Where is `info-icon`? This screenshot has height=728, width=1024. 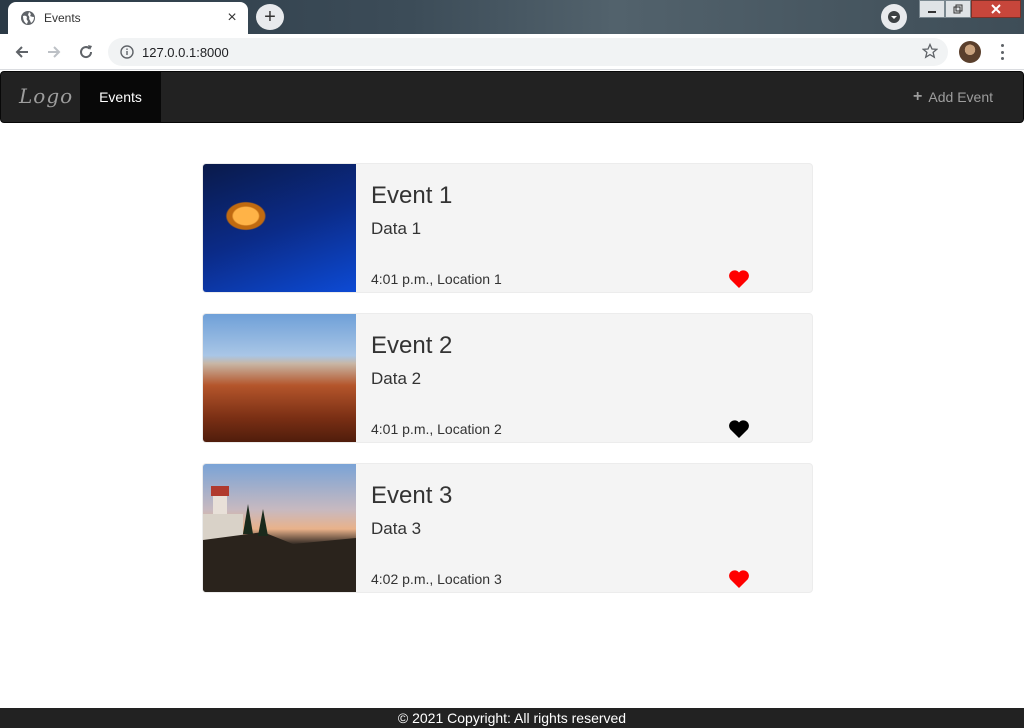
info-icon is located at coordinates (127, 52).